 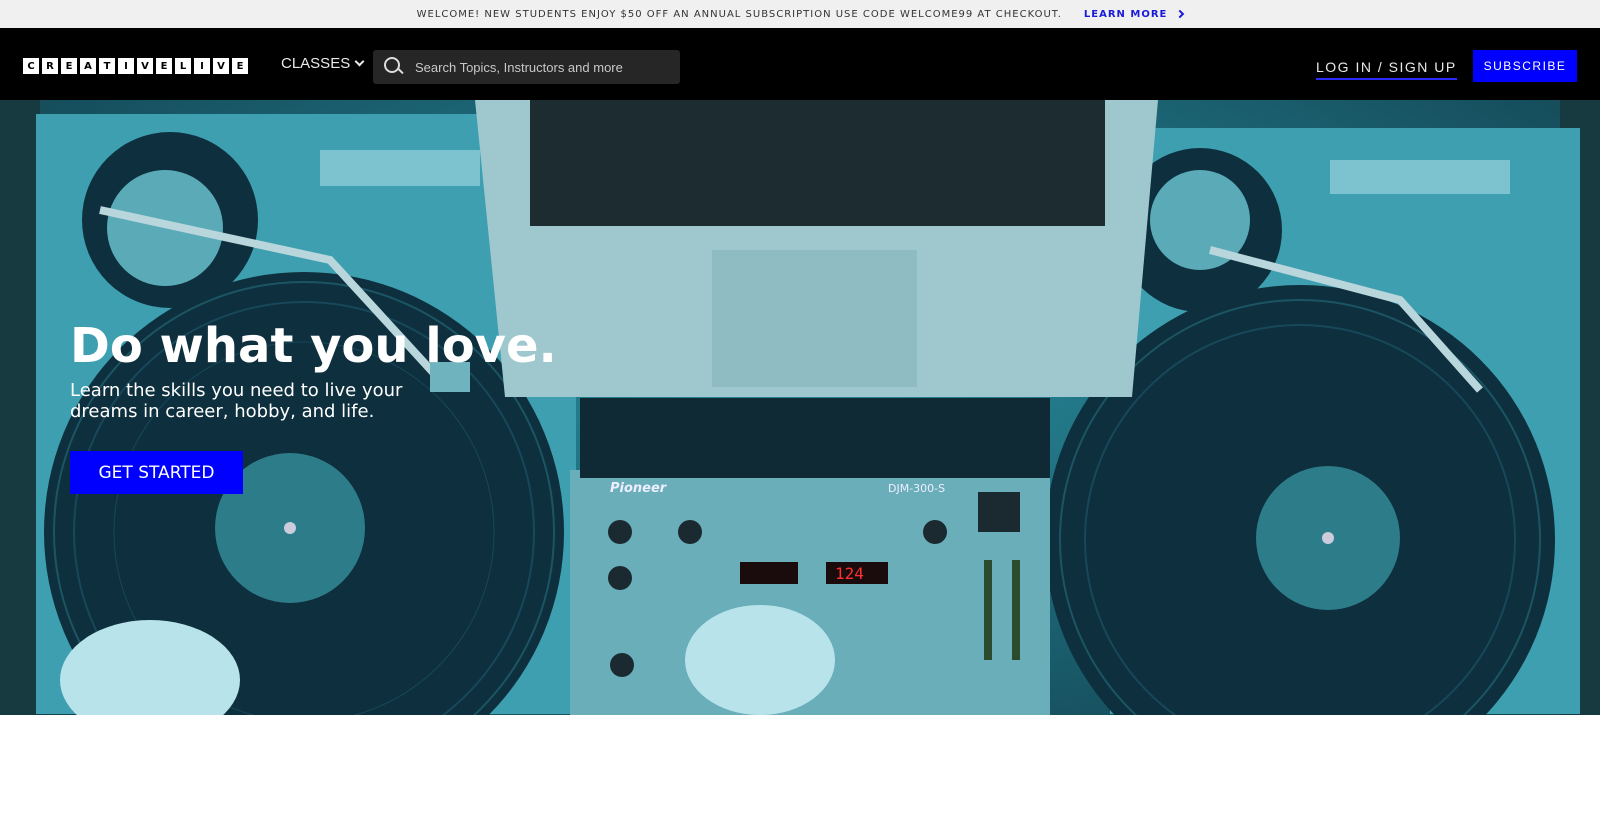 What do you see at coordinates (135, 66) in the screenshot?
I see `creativelive-logo: C R E A T I V E L I V E` at bounding box center [135, 66].